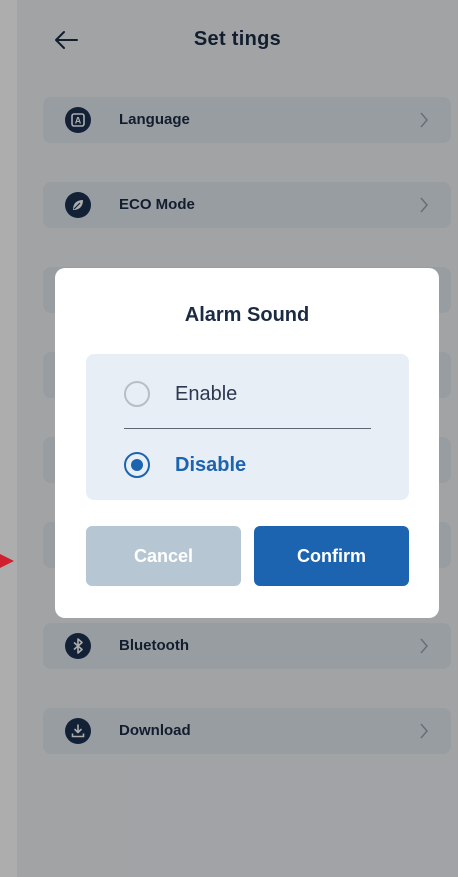 The image size is (458, 877). What do you see at coordinates (206, 394) in the screenshot?
I see `option-label: Enable` at bounding box center [206, 394].